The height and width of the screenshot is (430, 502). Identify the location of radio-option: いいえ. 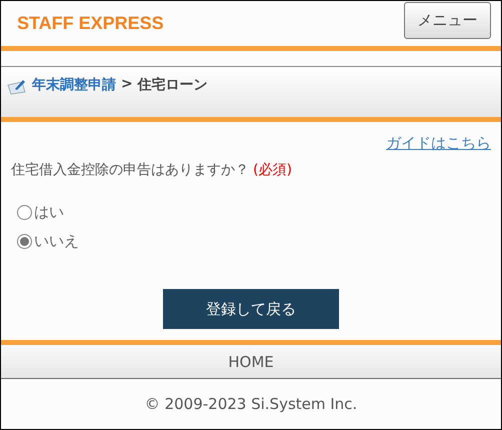
(48, 241).